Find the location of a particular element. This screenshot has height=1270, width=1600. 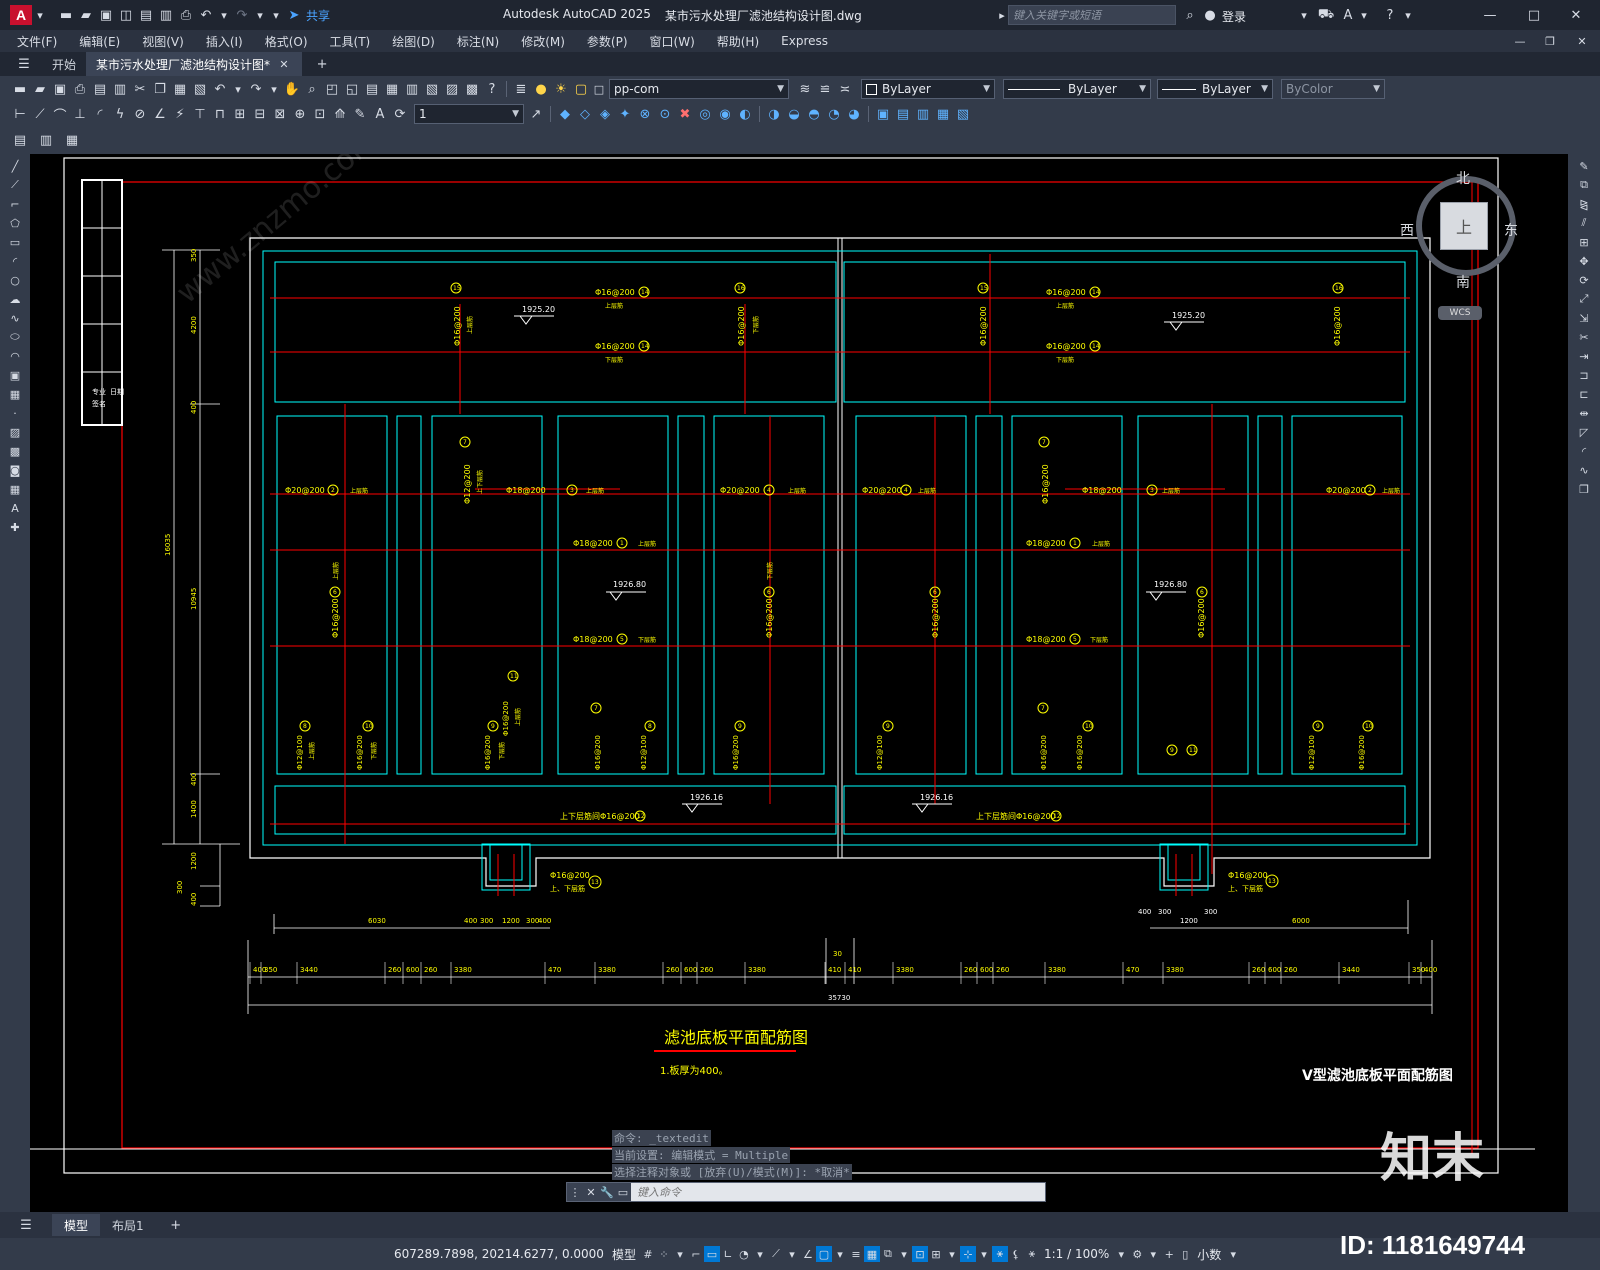

cart-icon: ⛟ is located at coordinates (1326, 15).